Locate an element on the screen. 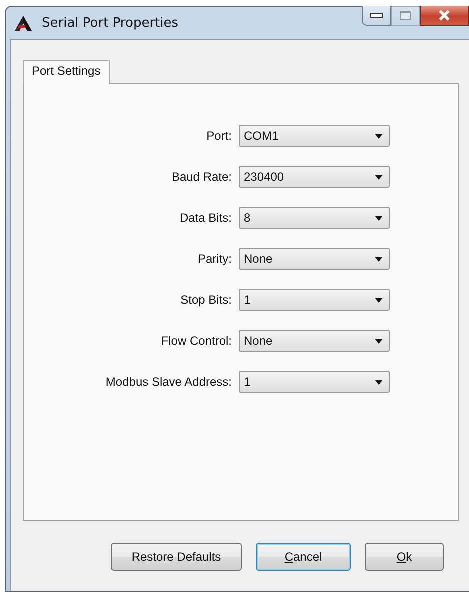  dropdown: COM1 is located at coordinates (314, 136).